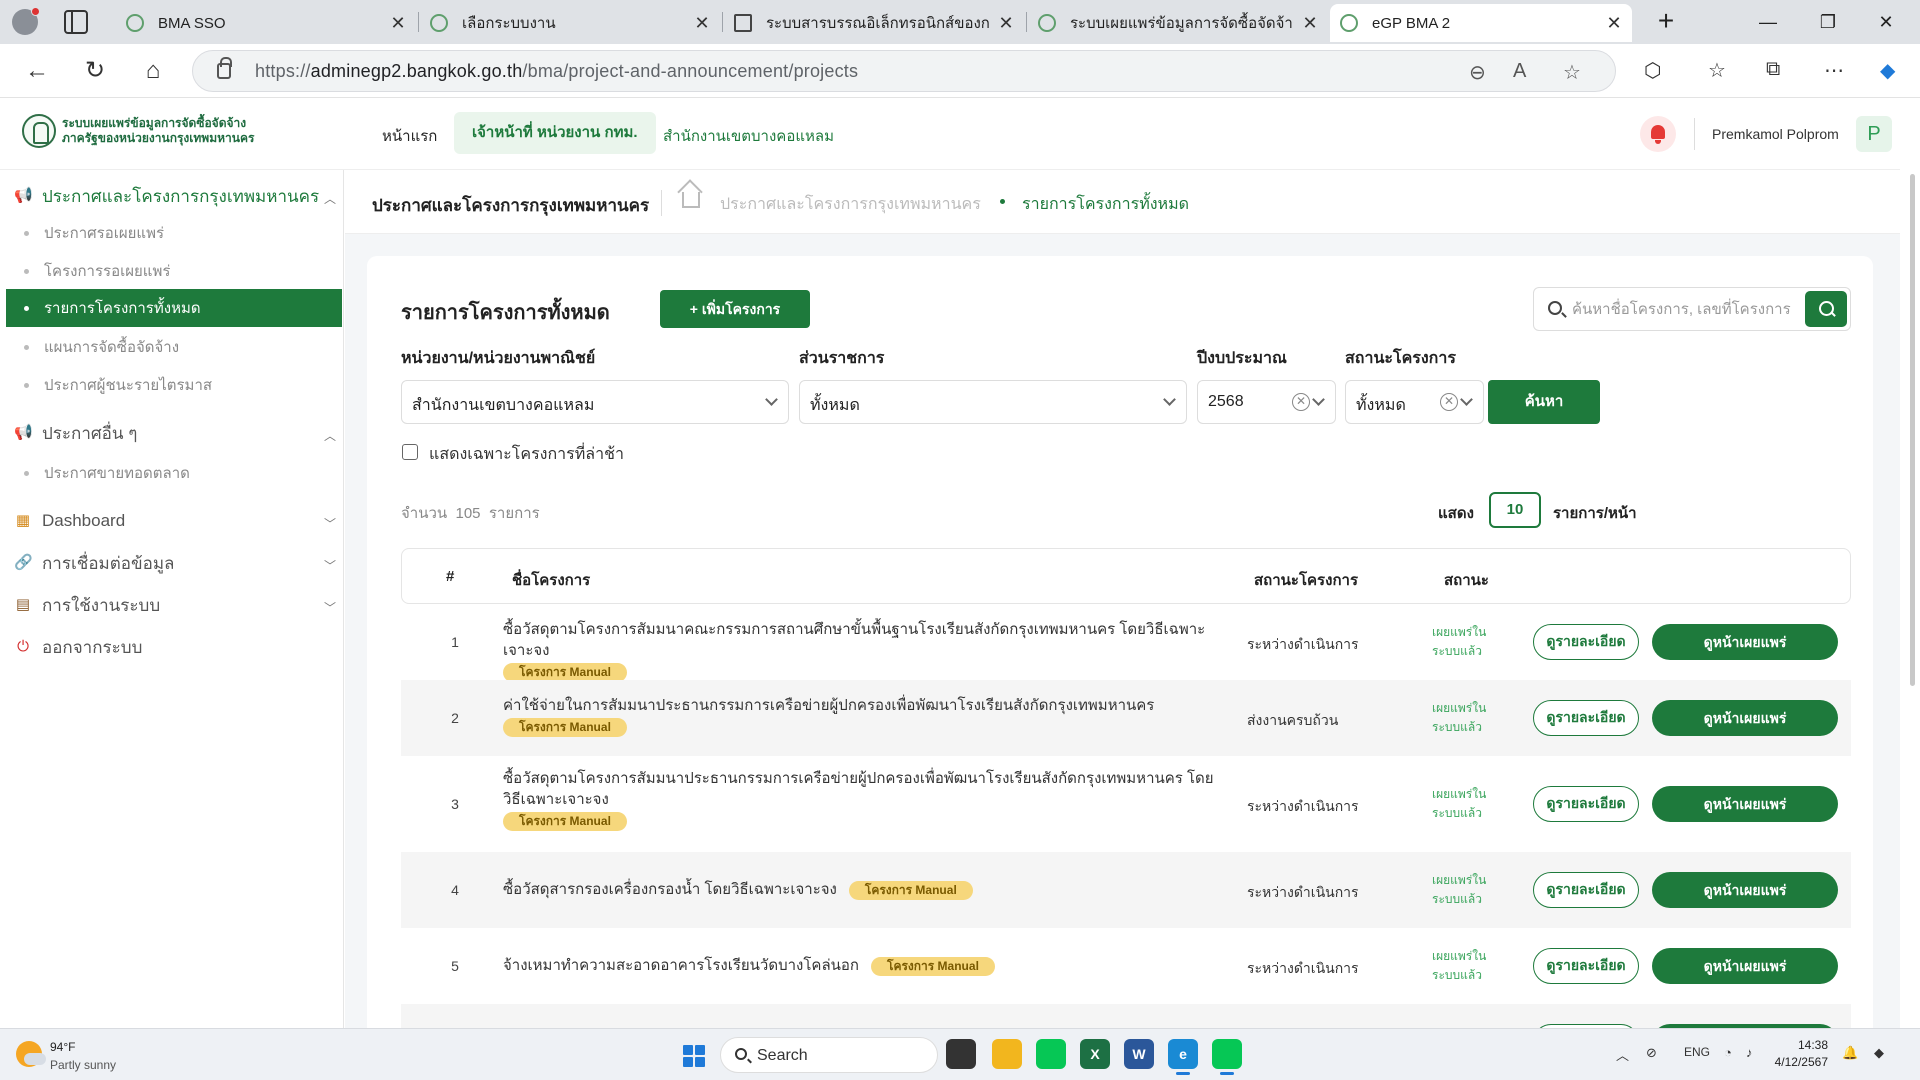 This screenshot has width=1920, height=1080. I want to click on weather-icon, so click(31, 1054).